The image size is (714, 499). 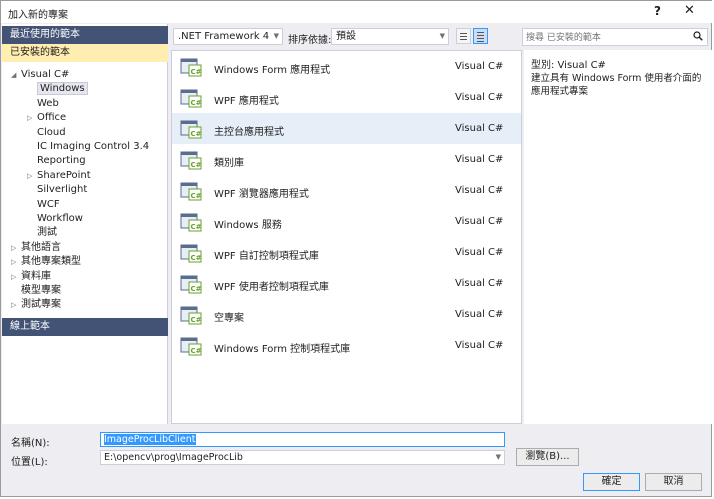 I want to click on name-field: ImageProcLibClient, so click(x=302, y=439).